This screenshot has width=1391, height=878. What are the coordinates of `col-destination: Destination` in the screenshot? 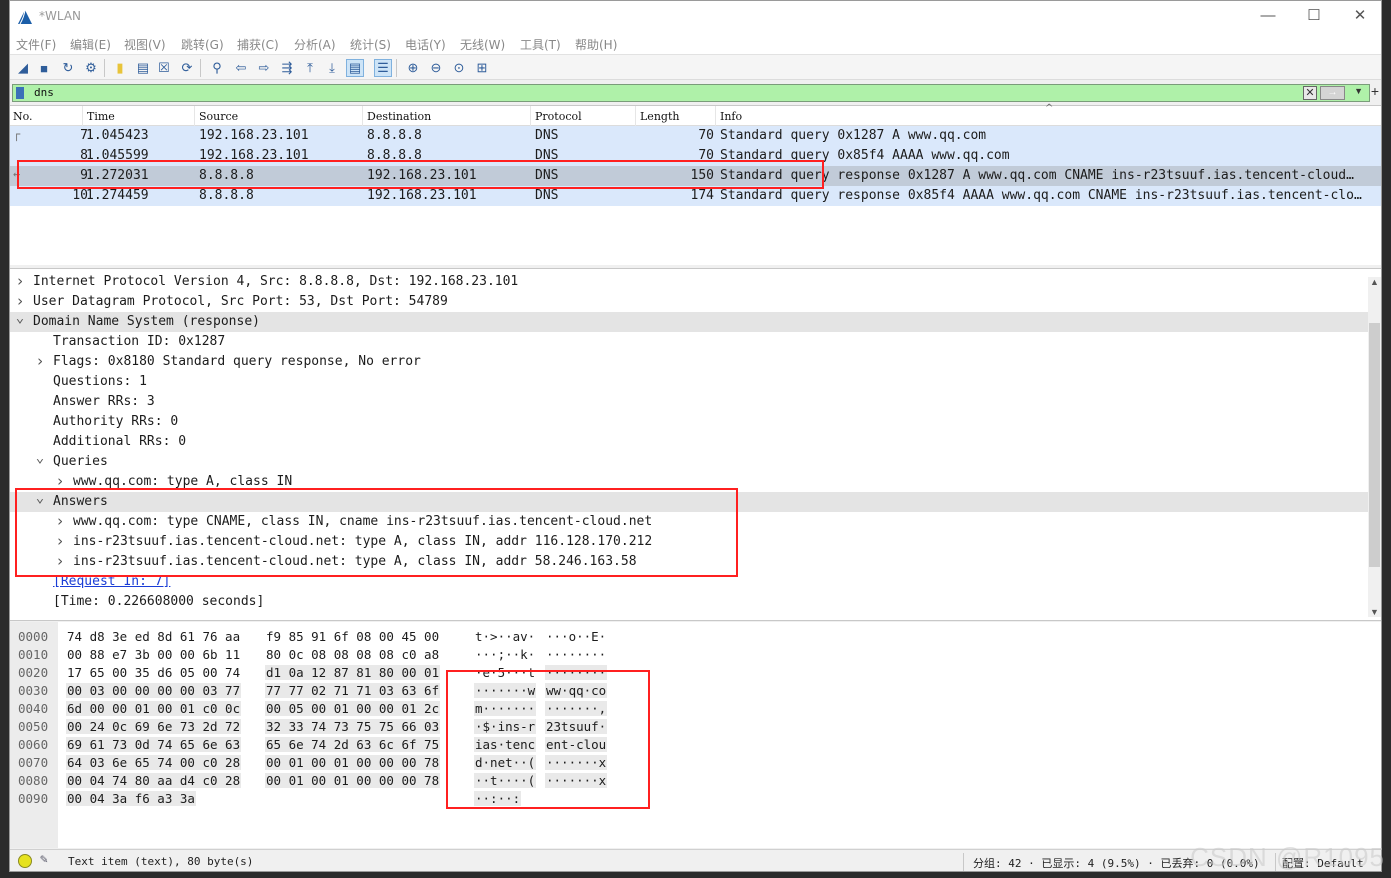 It's located at (399, 116).